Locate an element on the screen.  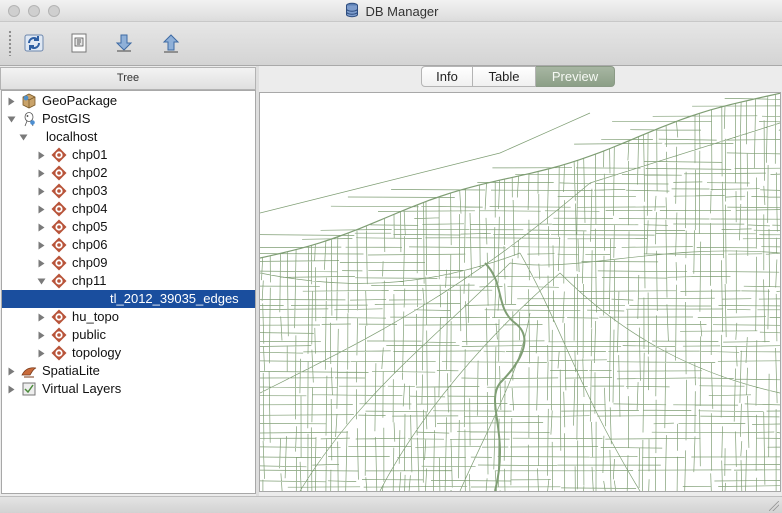
virtual-layers-icon is located at coordinates (29, 389).